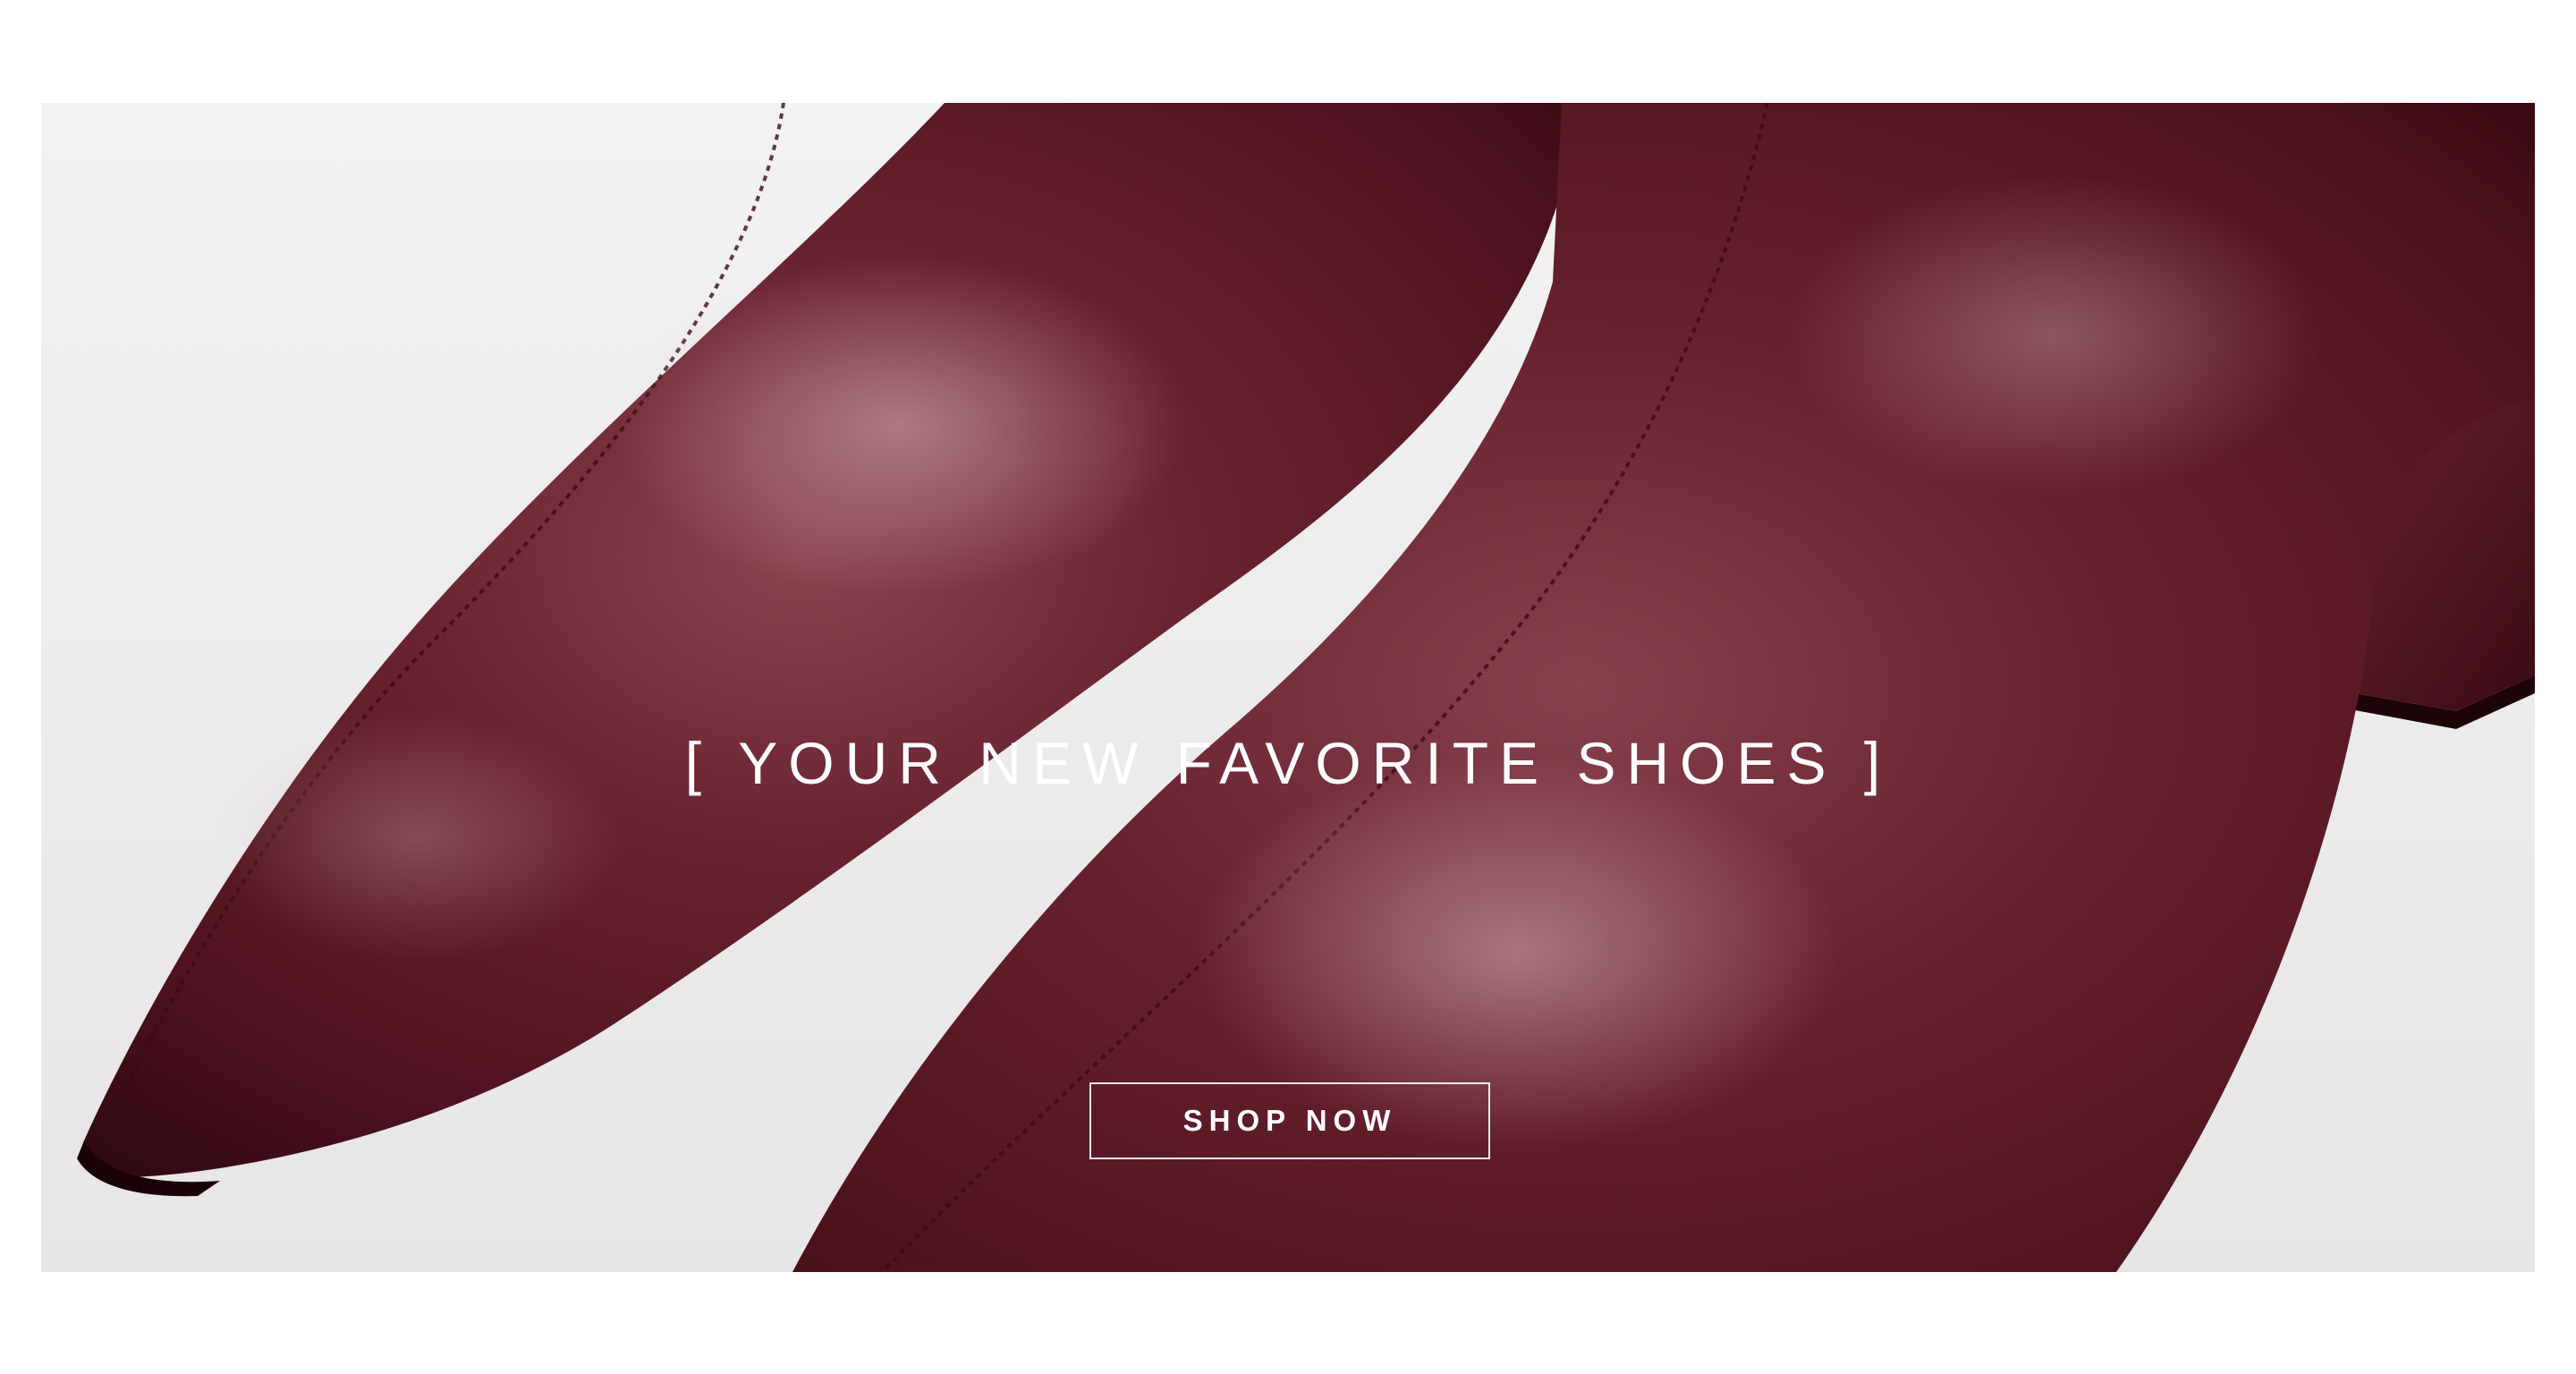 The width and height of the screenshot is (2576, 1374). I want to click on shop-now-button: SHOP NOW, so click(1289, 1120).